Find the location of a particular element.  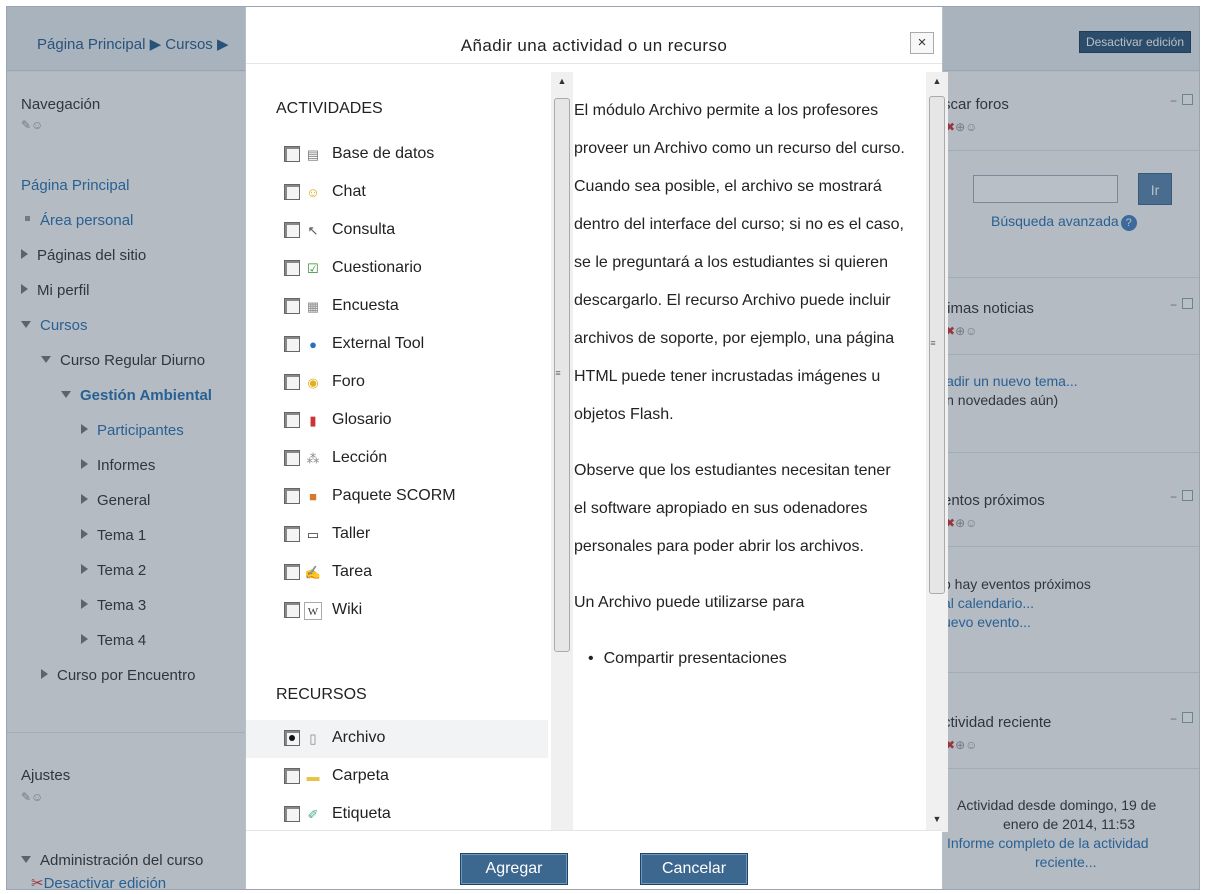

help-paragraph: Un Archivo puede utilizarse para is located at coordinates (689, 602).